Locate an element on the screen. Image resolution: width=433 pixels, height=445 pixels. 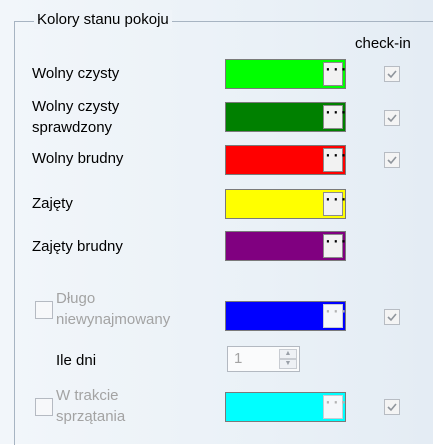
group-title: Kolory stanu pokoju is located at coordinates (103, 19).